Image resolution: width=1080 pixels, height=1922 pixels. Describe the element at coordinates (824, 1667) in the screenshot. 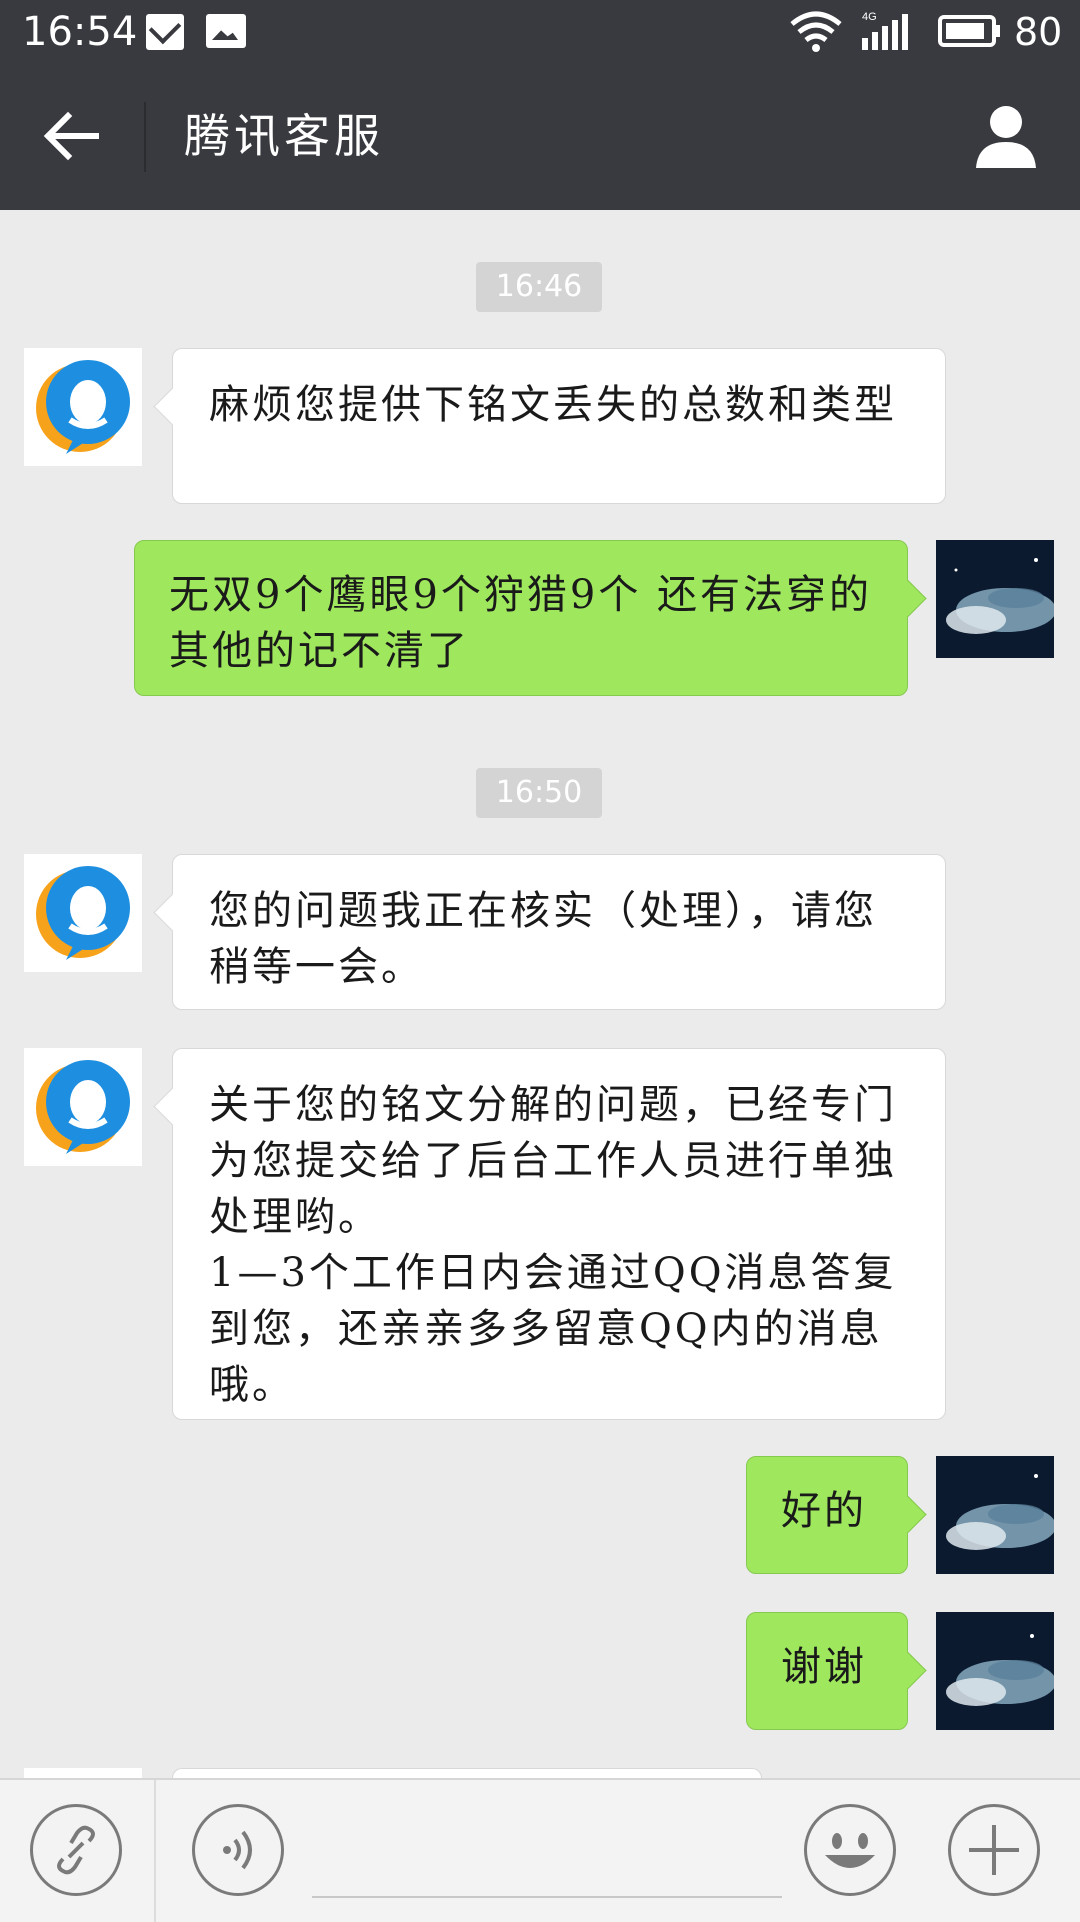

I see `message-text: 谢谢` at that location.